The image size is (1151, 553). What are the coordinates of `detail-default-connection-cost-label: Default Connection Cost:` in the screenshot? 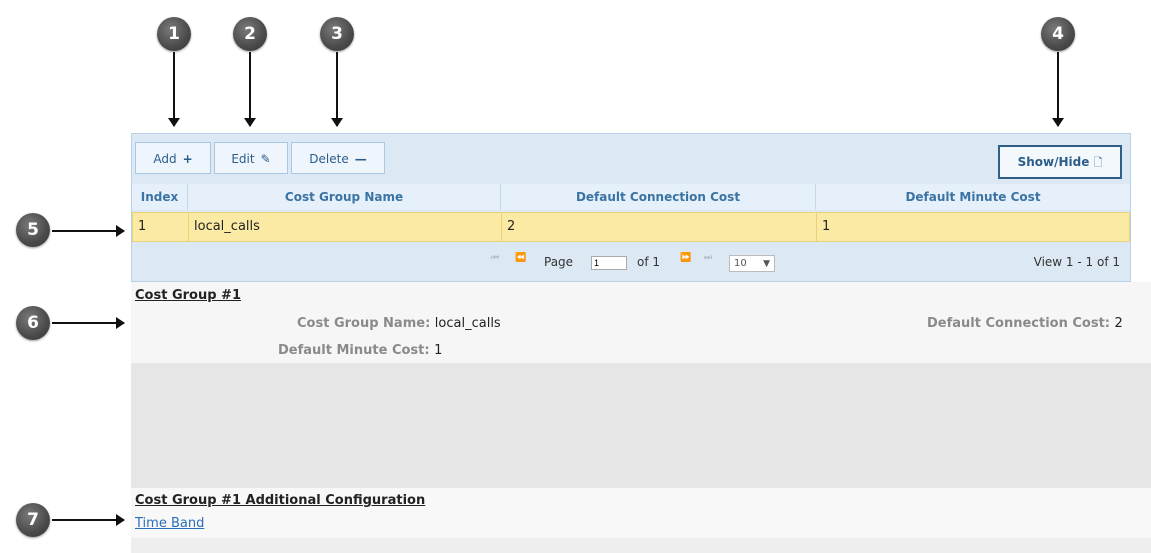 It's located at (1018, 323).